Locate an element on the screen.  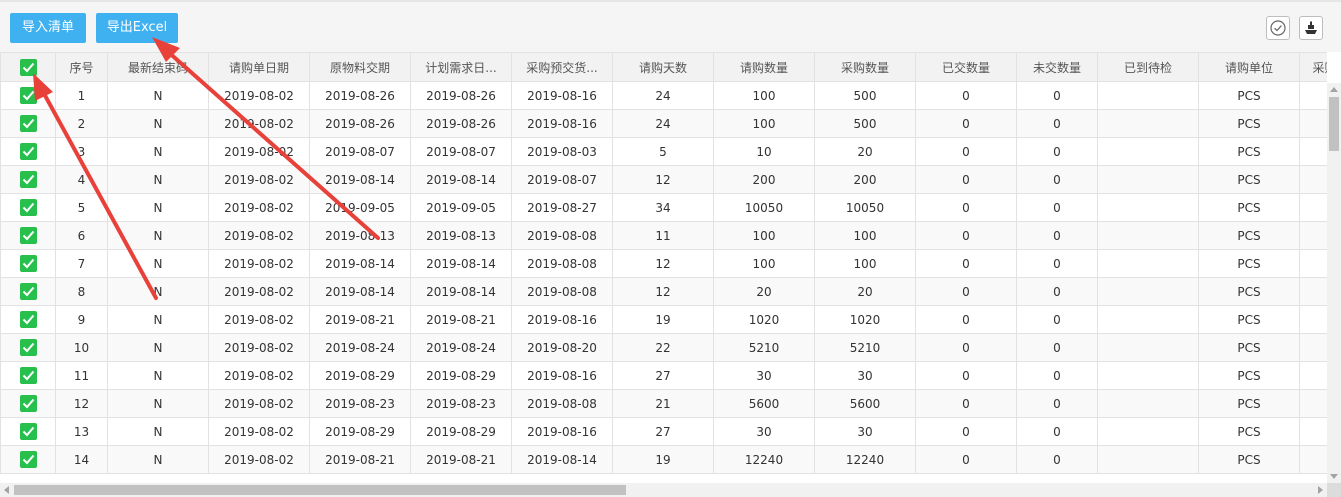
column-header: 采购 is located at coordinates (1313, 67).